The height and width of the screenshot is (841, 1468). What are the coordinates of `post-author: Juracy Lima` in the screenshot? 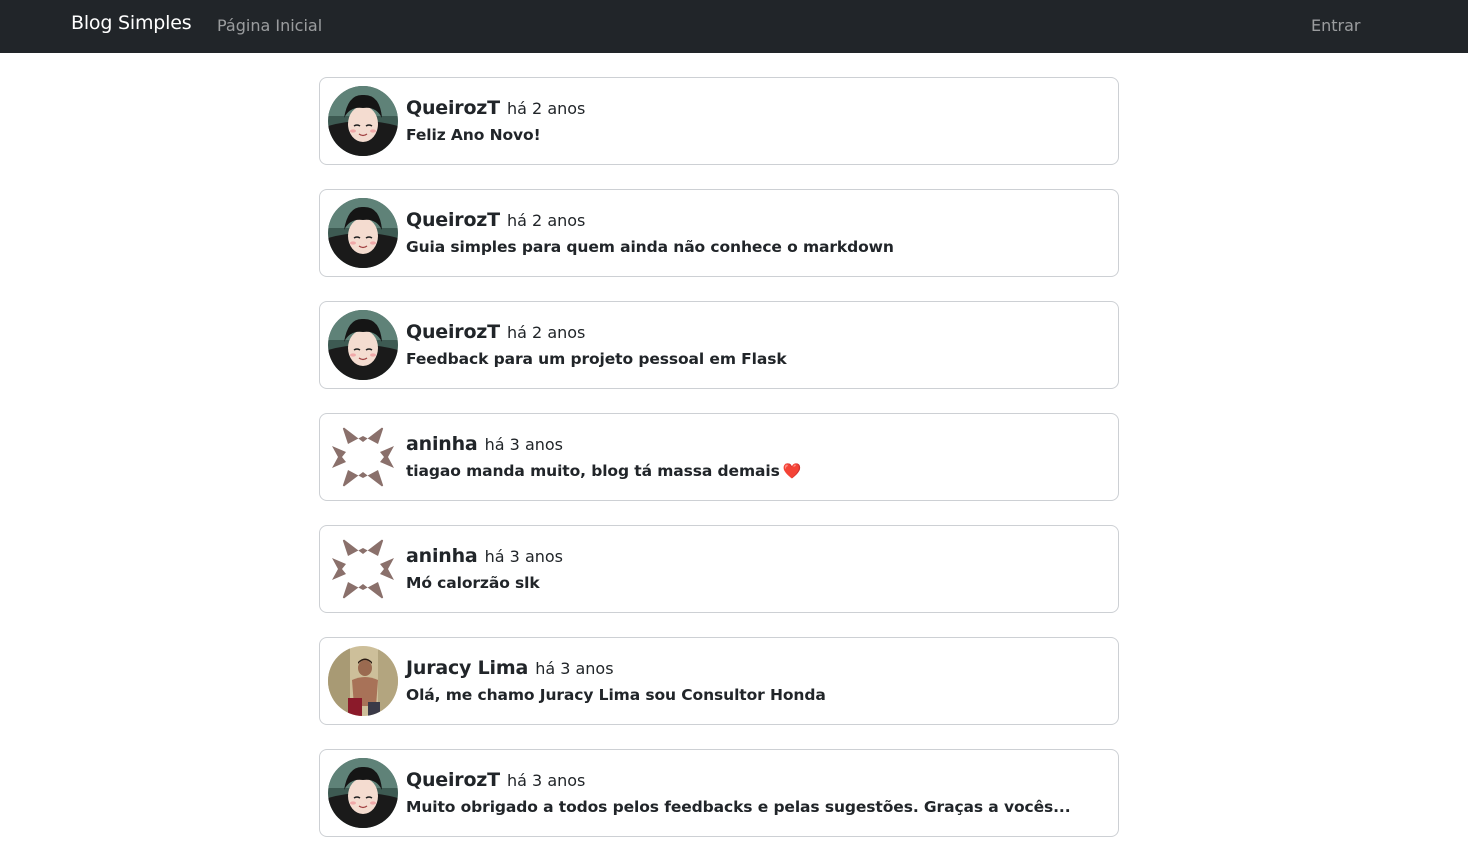 It's located at (467, 668).